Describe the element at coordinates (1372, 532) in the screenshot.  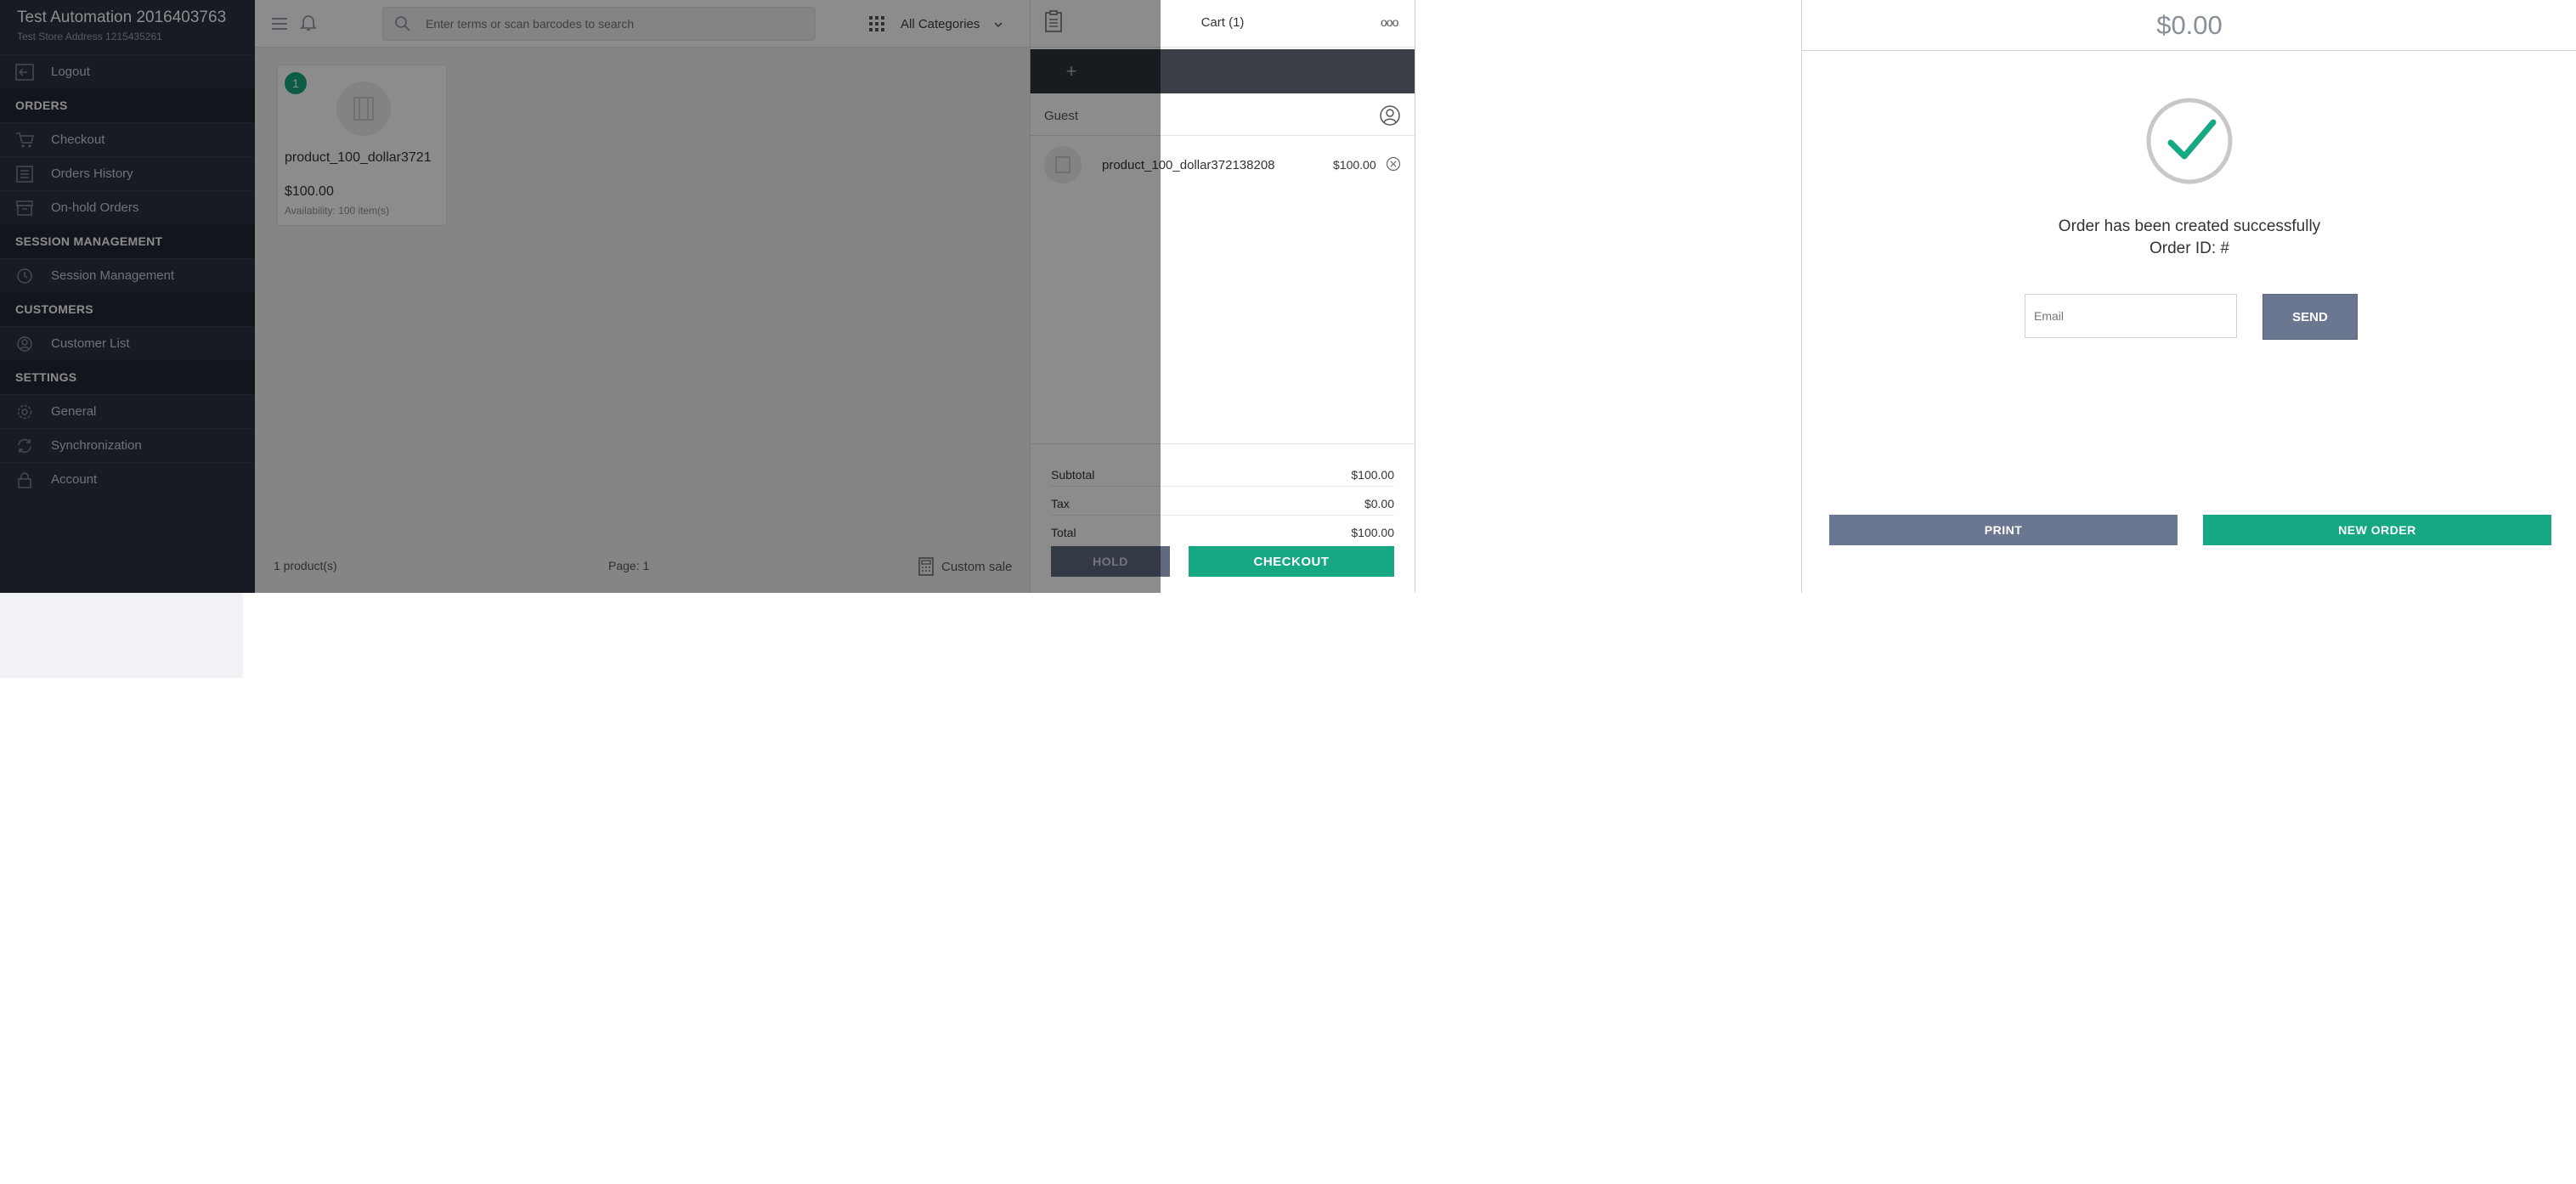
I see `total-value: $100.00` at that location.